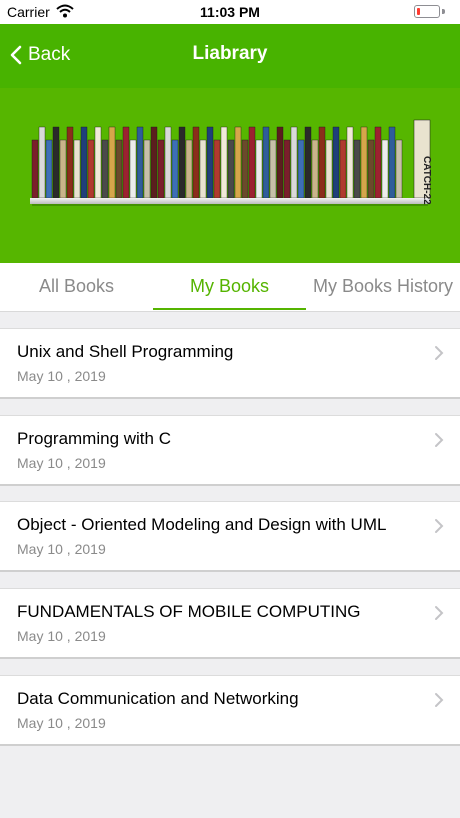 This screenshot has width=460, height=818. What do you see at coordinates (94, 438) in the screenshot?
I see `book-title: Programming with C` at bounding box center [94, 438].